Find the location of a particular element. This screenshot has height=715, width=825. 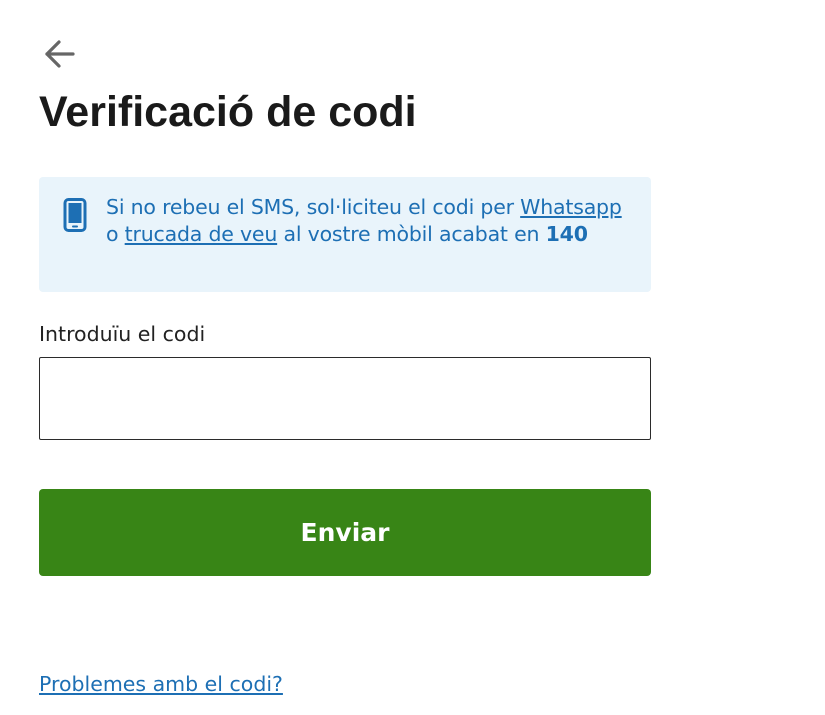

submit-button: Enviar is located at coordinates (345, 532).